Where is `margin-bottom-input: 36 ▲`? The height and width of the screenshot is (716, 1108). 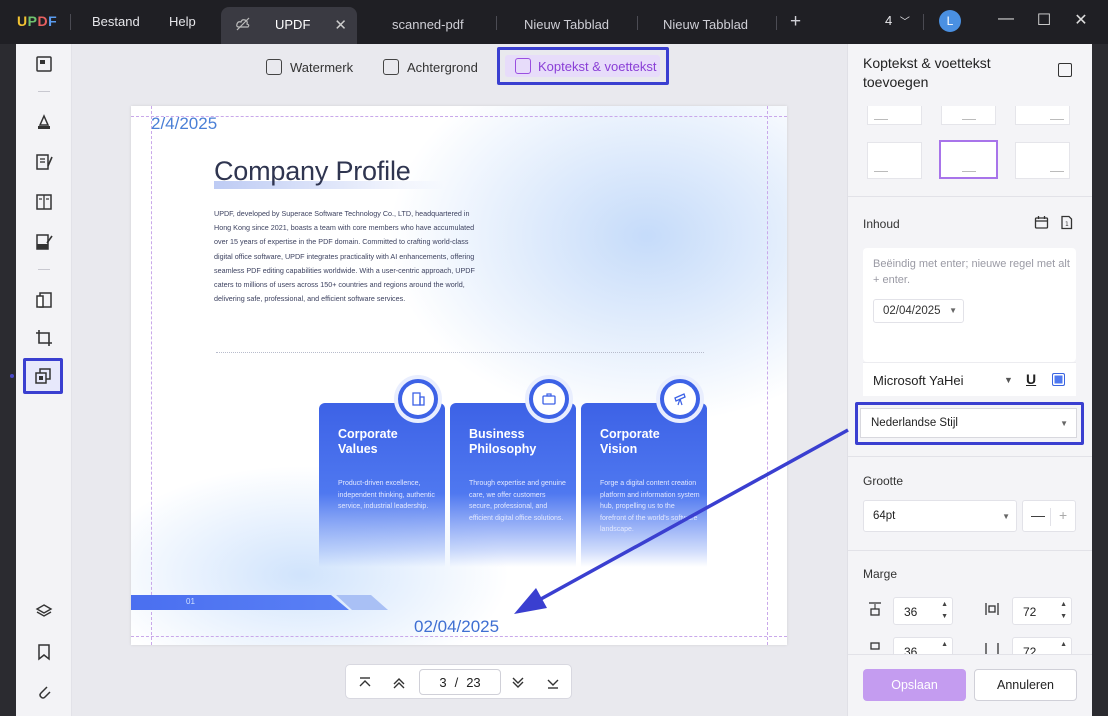 margin-bottom-input: 36 ▲ is located at coordinates (923, 645).